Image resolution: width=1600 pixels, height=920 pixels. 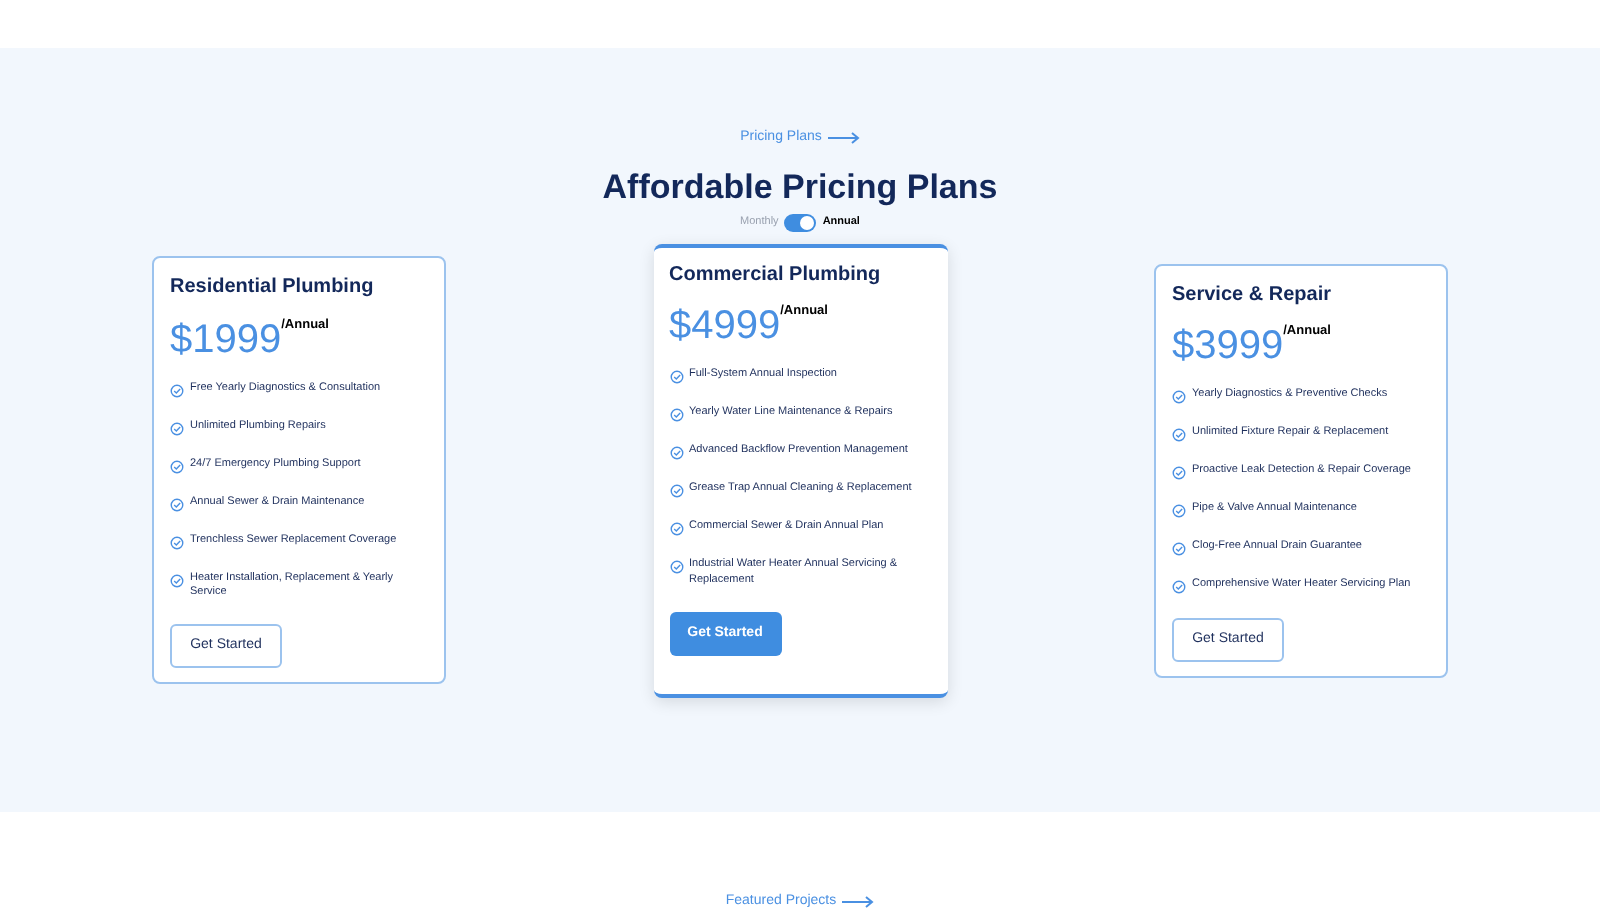 What do you see at coordinates (800, 186) in the screenshot?
I see `page-title: Affordable Pricing Plans` at bounding box center [800, 186].